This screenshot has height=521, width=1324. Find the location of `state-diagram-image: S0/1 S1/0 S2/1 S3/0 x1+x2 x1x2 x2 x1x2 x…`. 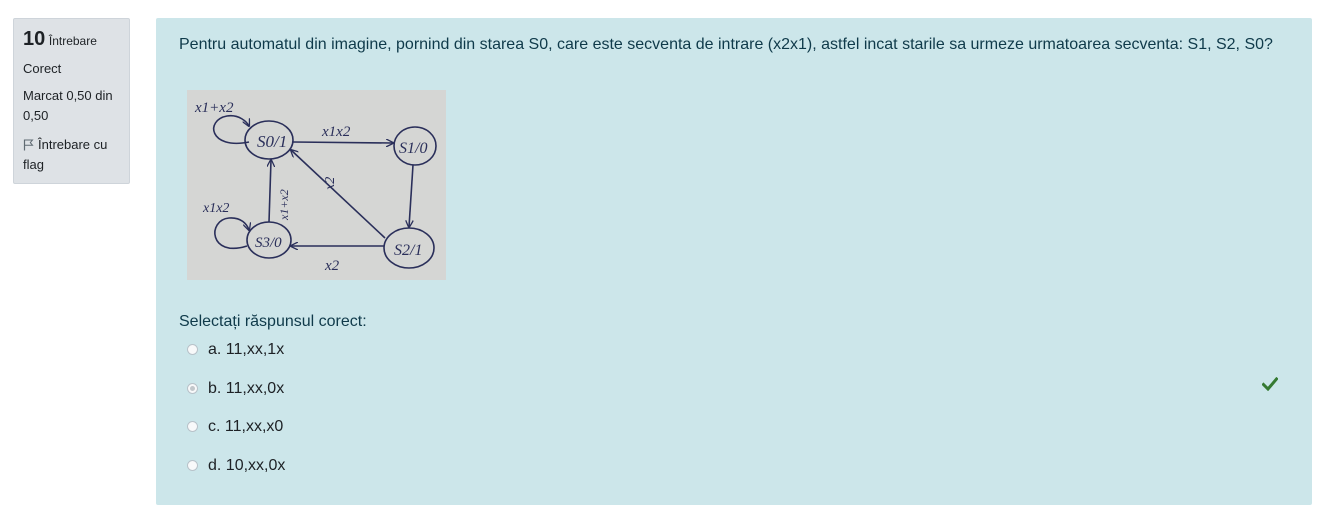

state-diagram-image: S0/1 S1/0 S2/1 S3/0 x1+x2 x1x2 x2 x1x2 x… is located at coordinates (316, 185).